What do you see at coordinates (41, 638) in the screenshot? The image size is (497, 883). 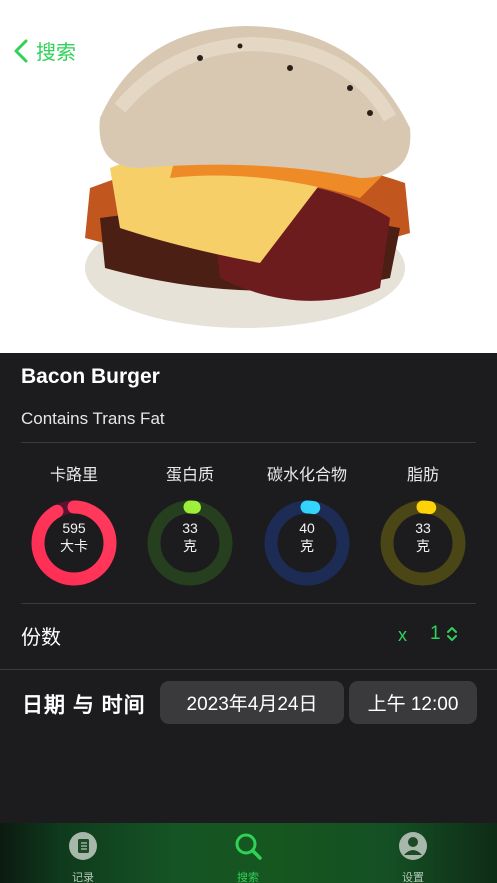 I see `servings-label: 份数` at bounding box center [41, 638].